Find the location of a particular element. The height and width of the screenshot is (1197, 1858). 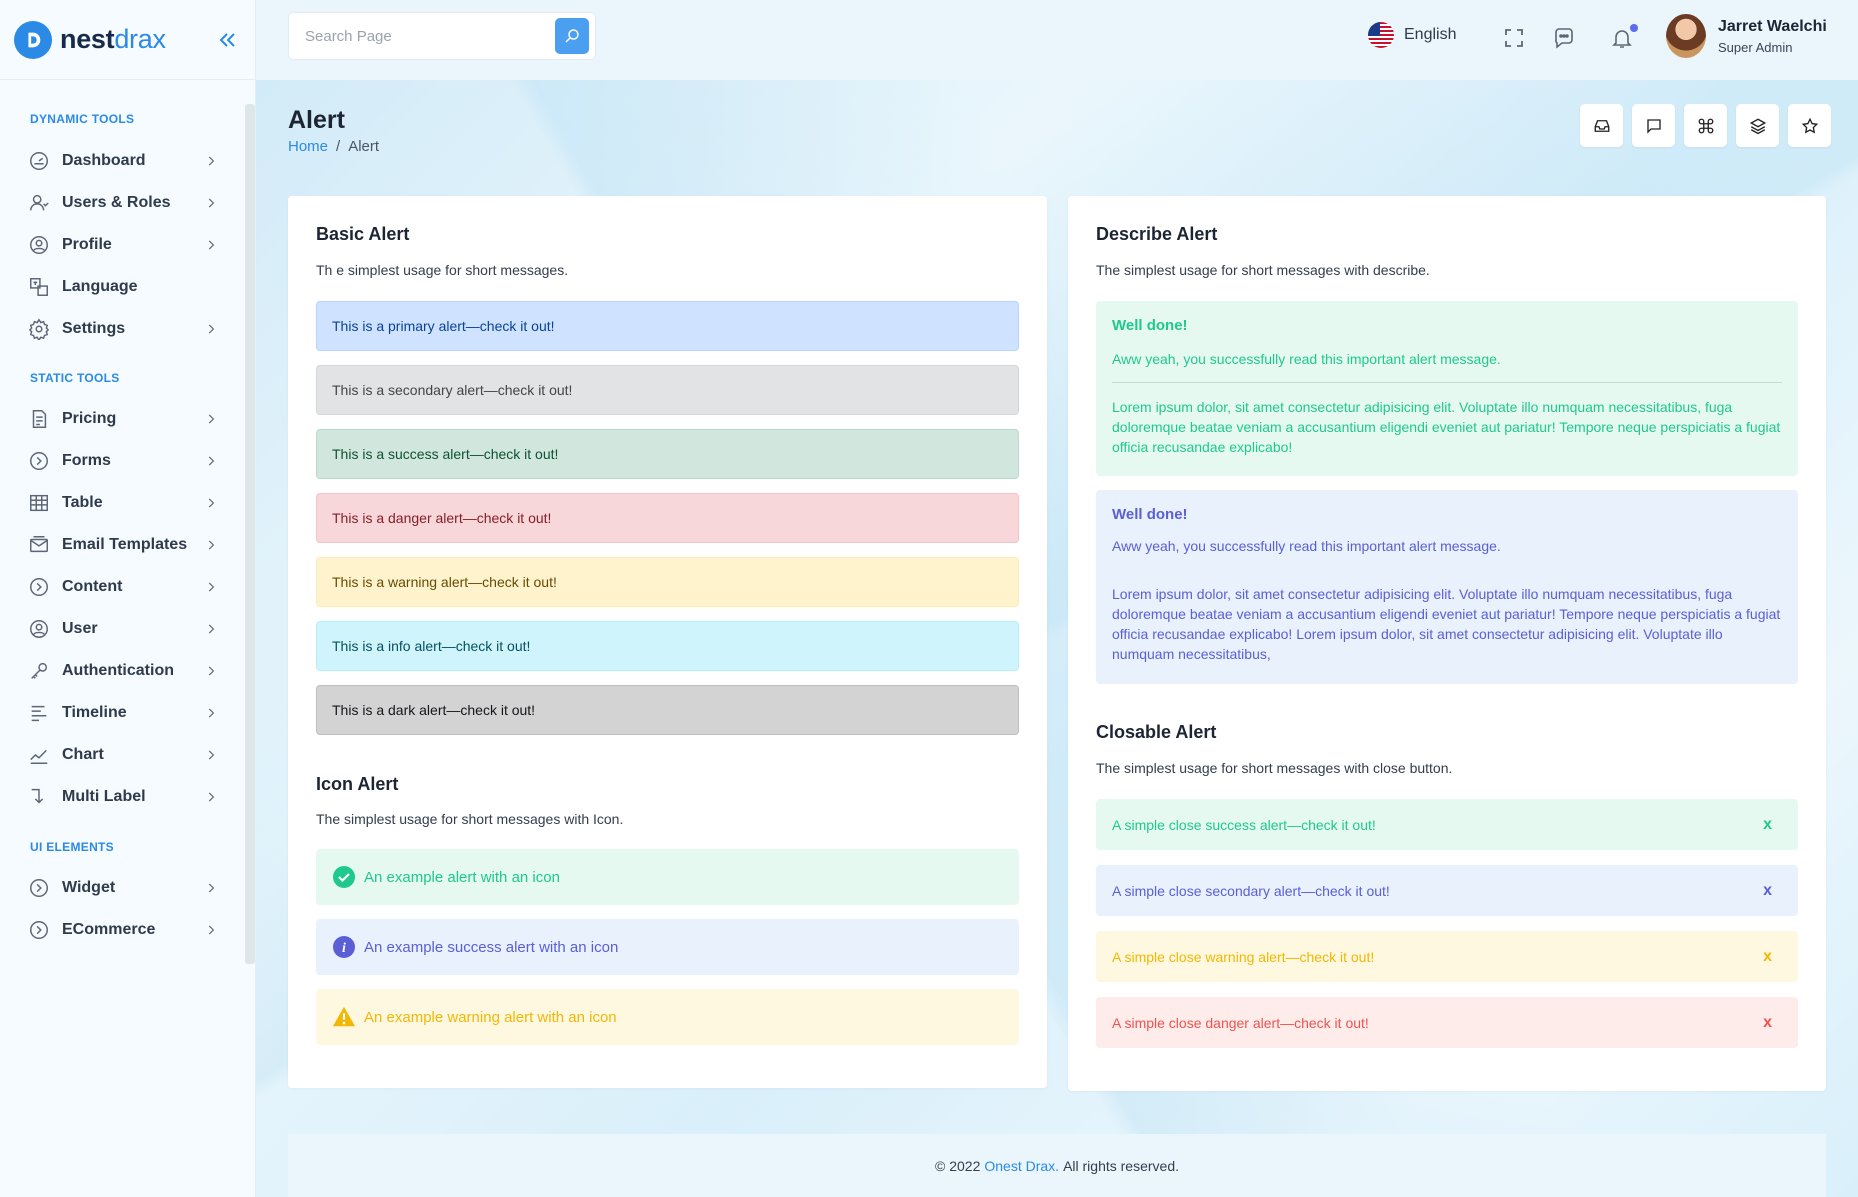

star-icon is located at coordinates (1809, 125).